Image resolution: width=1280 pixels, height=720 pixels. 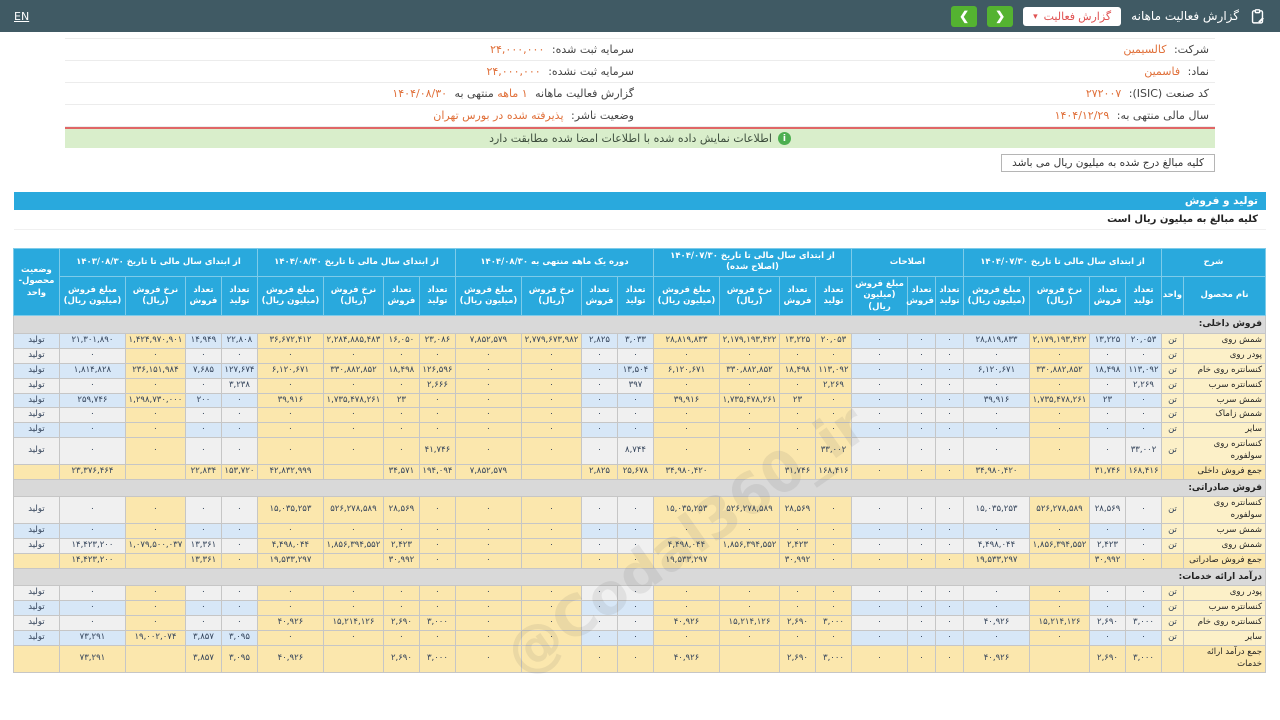 I want to click on cell-unit, so click(x=1172, y=659).